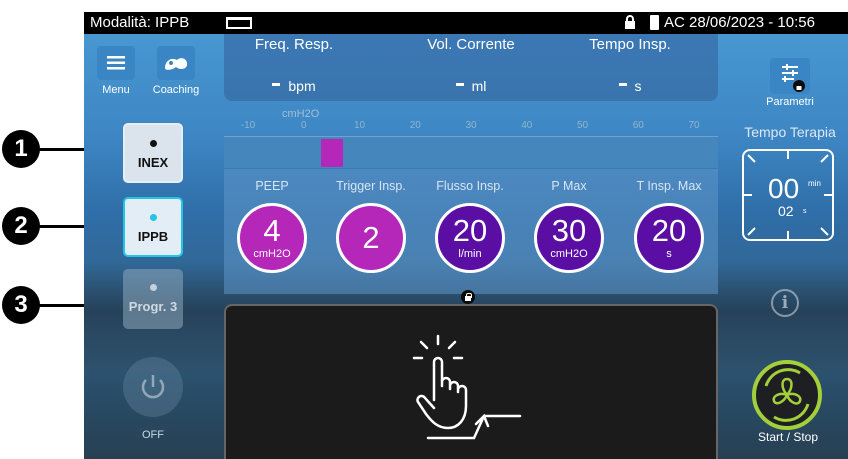 Image resolution: width=848 pixels, height=459 pixels. Describe the element at coordinates (790, 102) in the screenshot. I see `parametri-label: Parametri` at that location.